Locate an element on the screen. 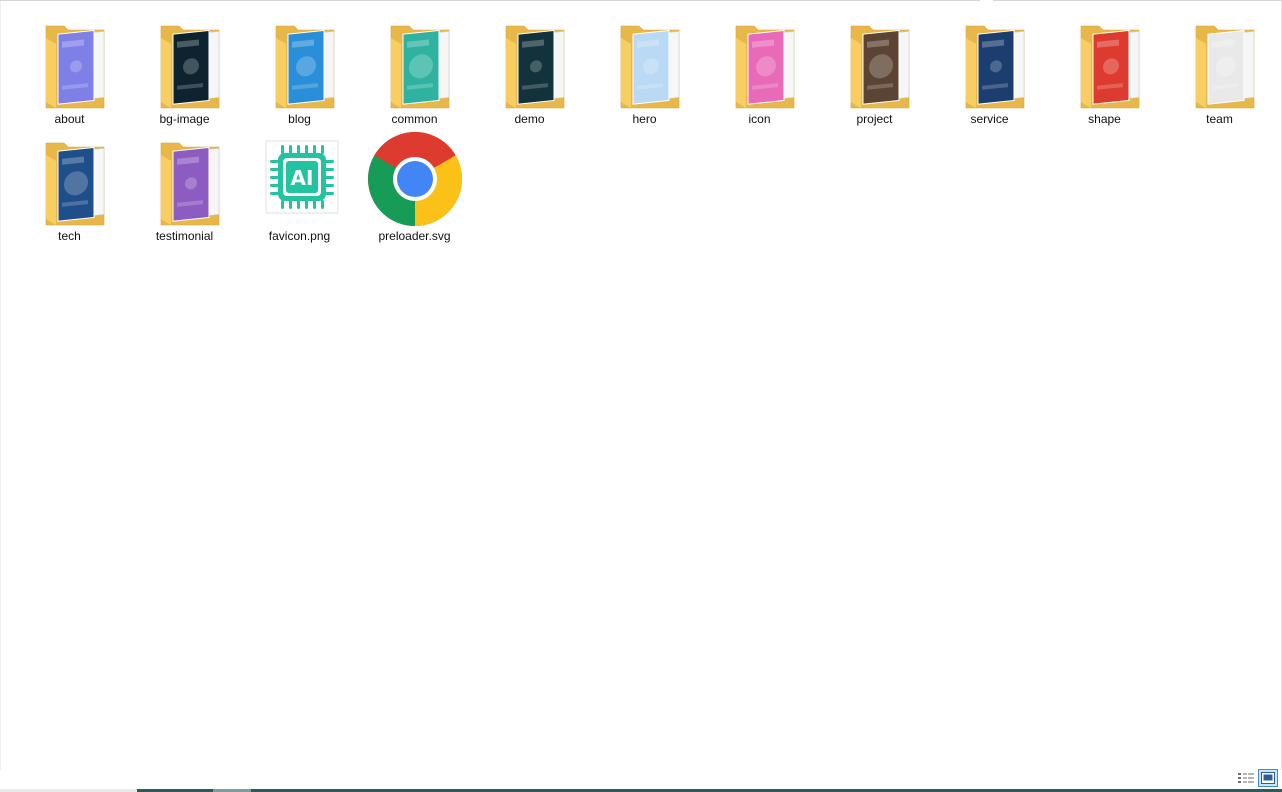 The image size is (1282, 792). item-label: testimonial is located at coordinates (184, 236).